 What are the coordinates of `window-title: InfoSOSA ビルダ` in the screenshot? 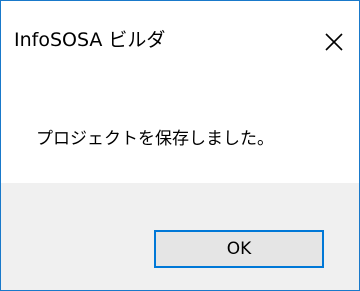 It's located at (90, 40).